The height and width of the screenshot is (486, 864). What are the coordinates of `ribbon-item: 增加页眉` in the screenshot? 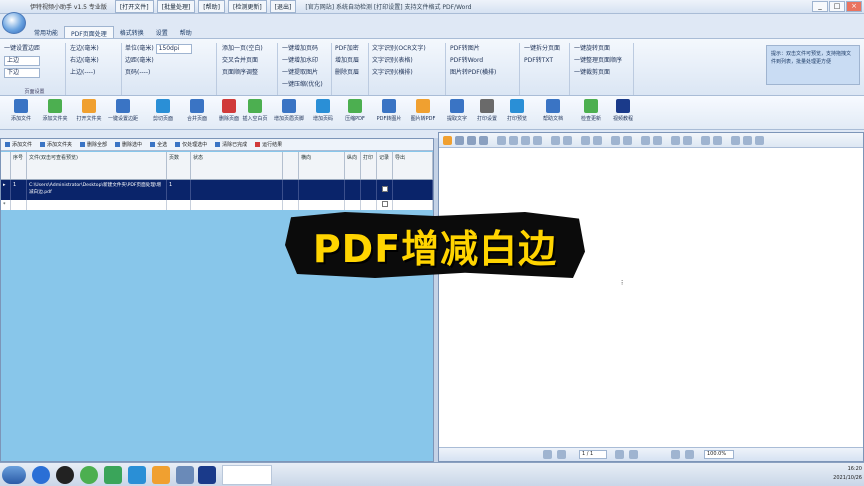 It's located at (351, 61).